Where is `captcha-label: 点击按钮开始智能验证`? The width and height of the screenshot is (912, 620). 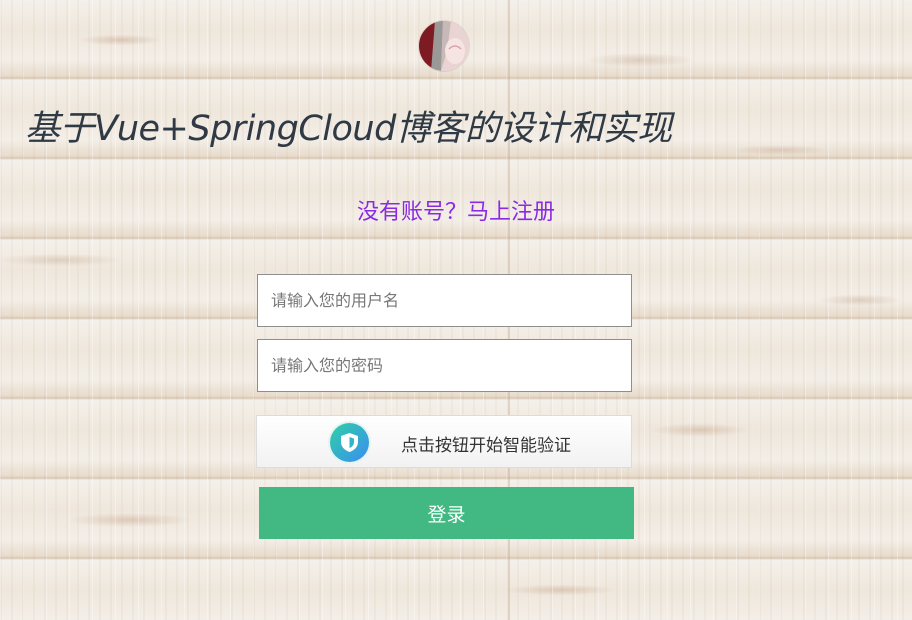
captcha-label: 点击按钮开始智能验证 is located at coordinates (486, 446).